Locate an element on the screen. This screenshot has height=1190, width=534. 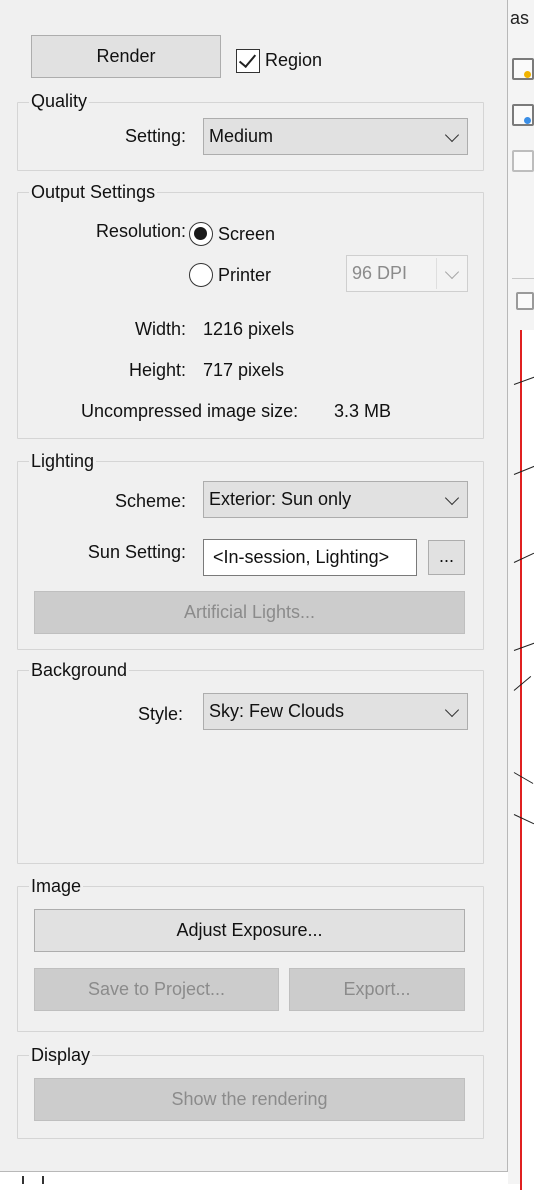
toolbar-light-blue-icon is located at coordinates (523, 115).